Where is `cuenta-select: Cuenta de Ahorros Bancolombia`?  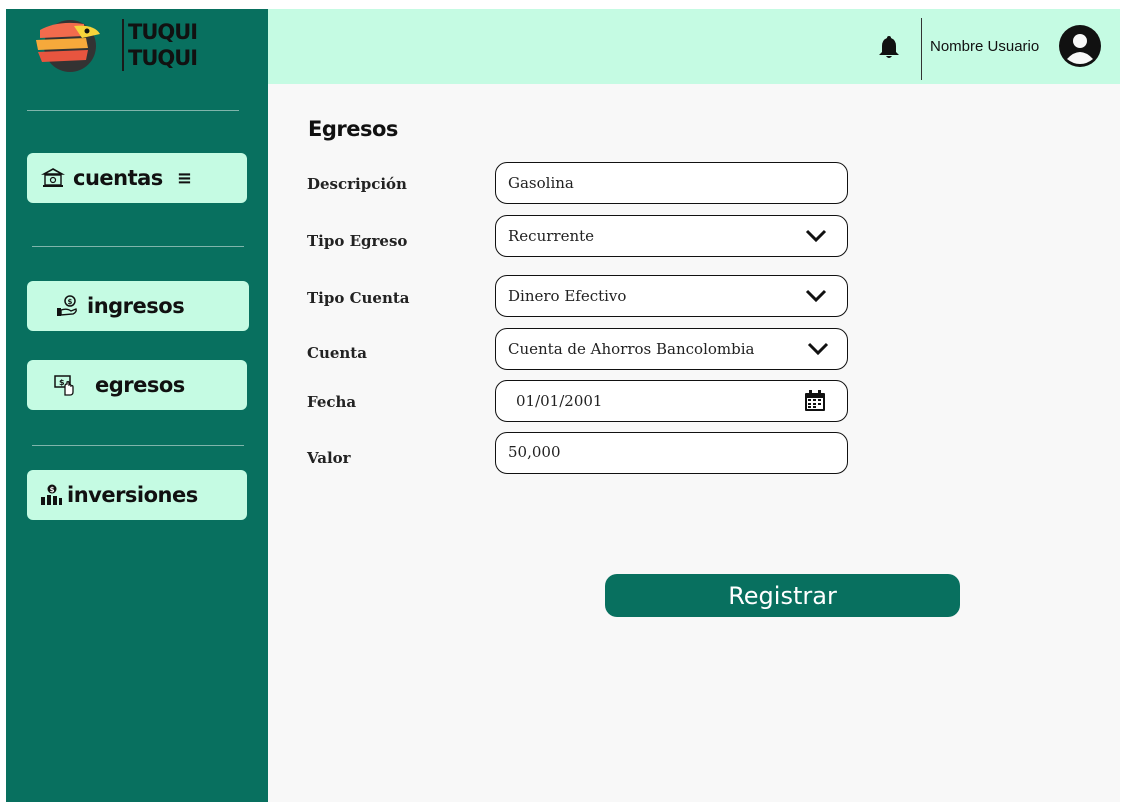
cuenta-select: Cuenta de Ahorros Bancolombia is located at coordinates (671, 349).